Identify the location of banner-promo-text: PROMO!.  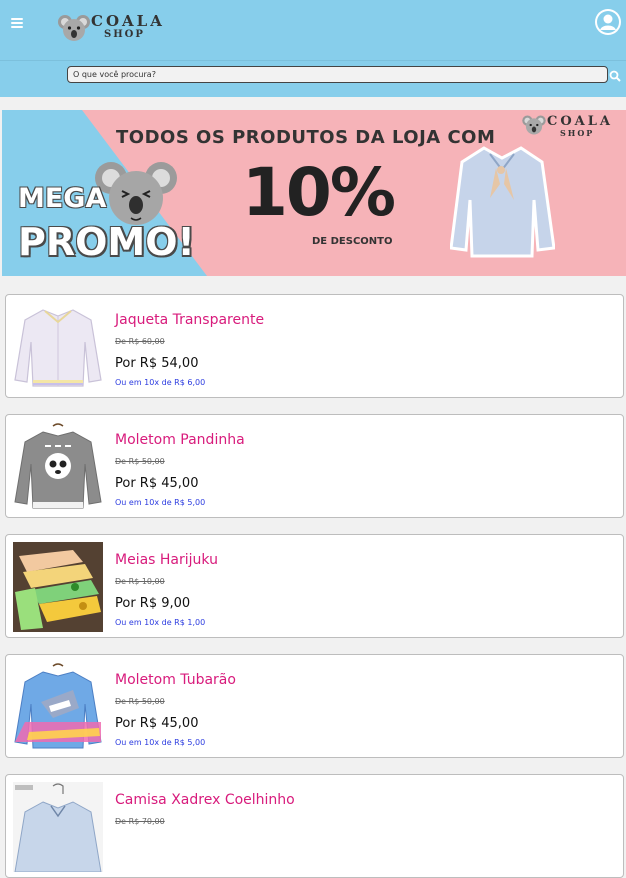
(106, 242).